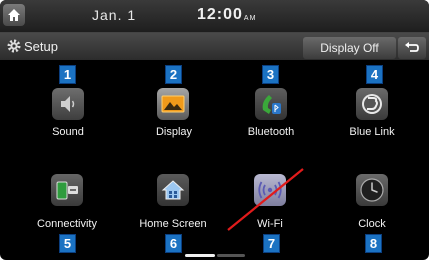 The height and width of the screenshot is (260, 429). I want to click on gear-icon, so click(14, 46).